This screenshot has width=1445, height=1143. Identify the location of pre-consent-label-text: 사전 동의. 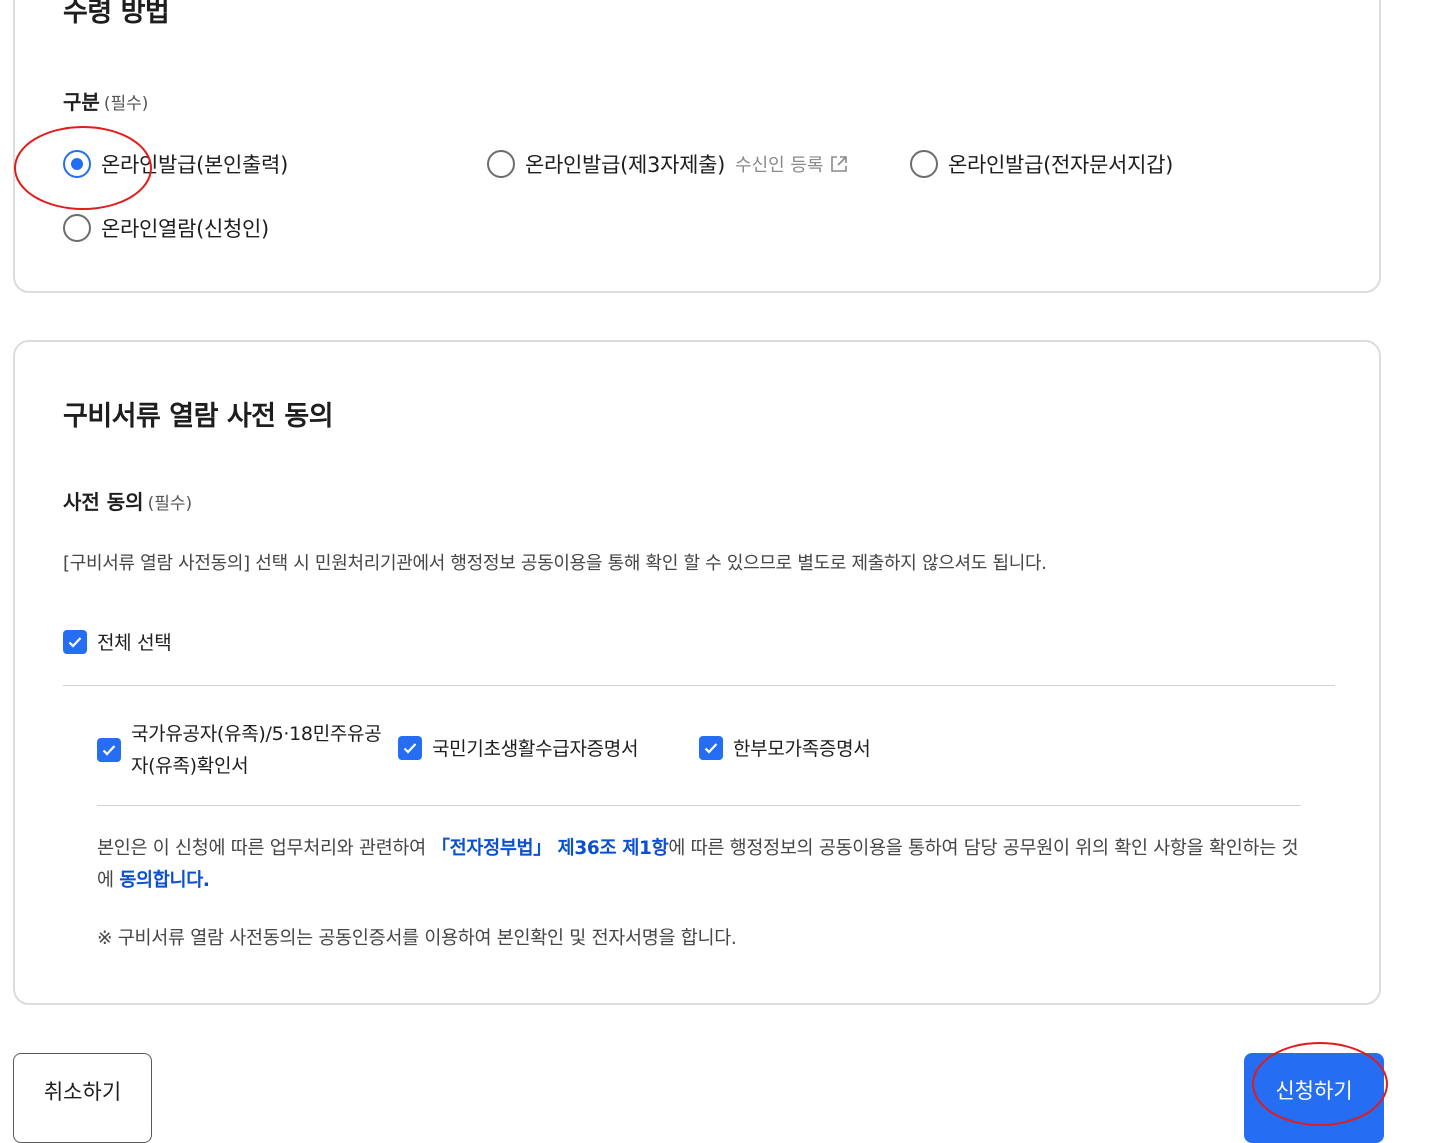
(103, 502).